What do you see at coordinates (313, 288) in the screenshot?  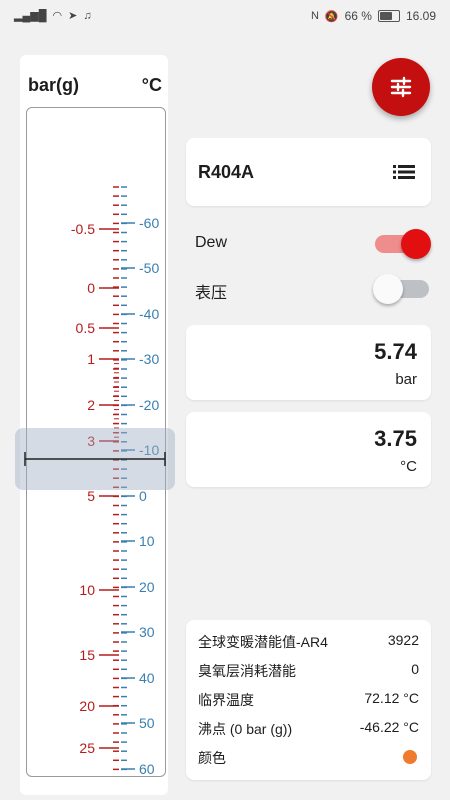 I see `gauge-pressure-toggle-row: 表压` at bounding box center [313, 288].